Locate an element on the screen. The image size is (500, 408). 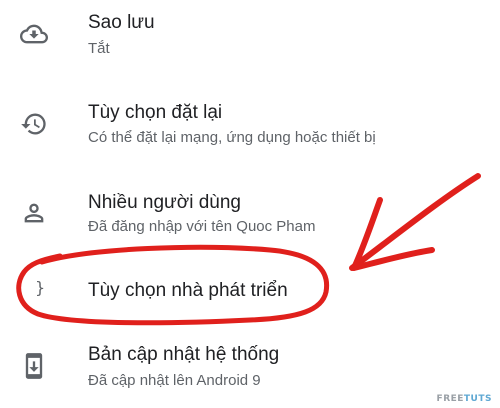
cloud-upload-icon is located at coordinates (34, 34).